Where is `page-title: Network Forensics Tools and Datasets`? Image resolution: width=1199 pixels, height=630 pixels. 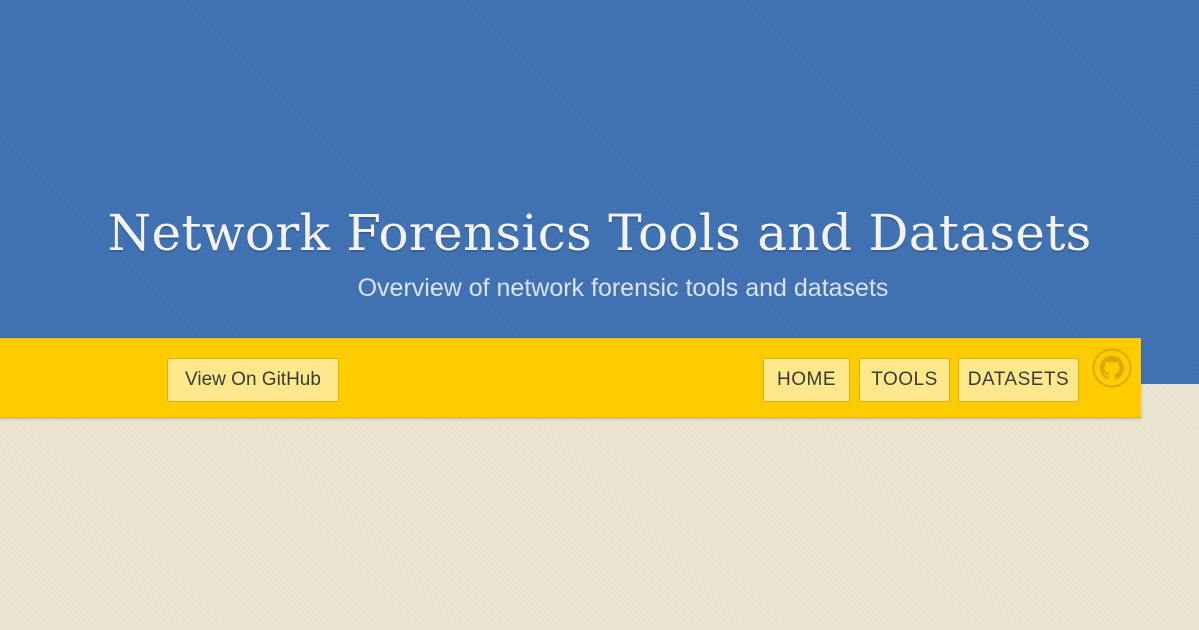 page-title: Network Forensics Tools and Datasets is located at coordinates (599, 233).